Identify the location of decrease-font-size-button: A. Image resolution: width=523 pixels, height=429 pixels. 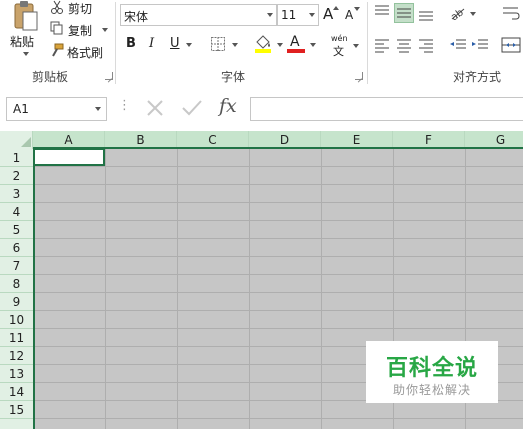
(353, 14).